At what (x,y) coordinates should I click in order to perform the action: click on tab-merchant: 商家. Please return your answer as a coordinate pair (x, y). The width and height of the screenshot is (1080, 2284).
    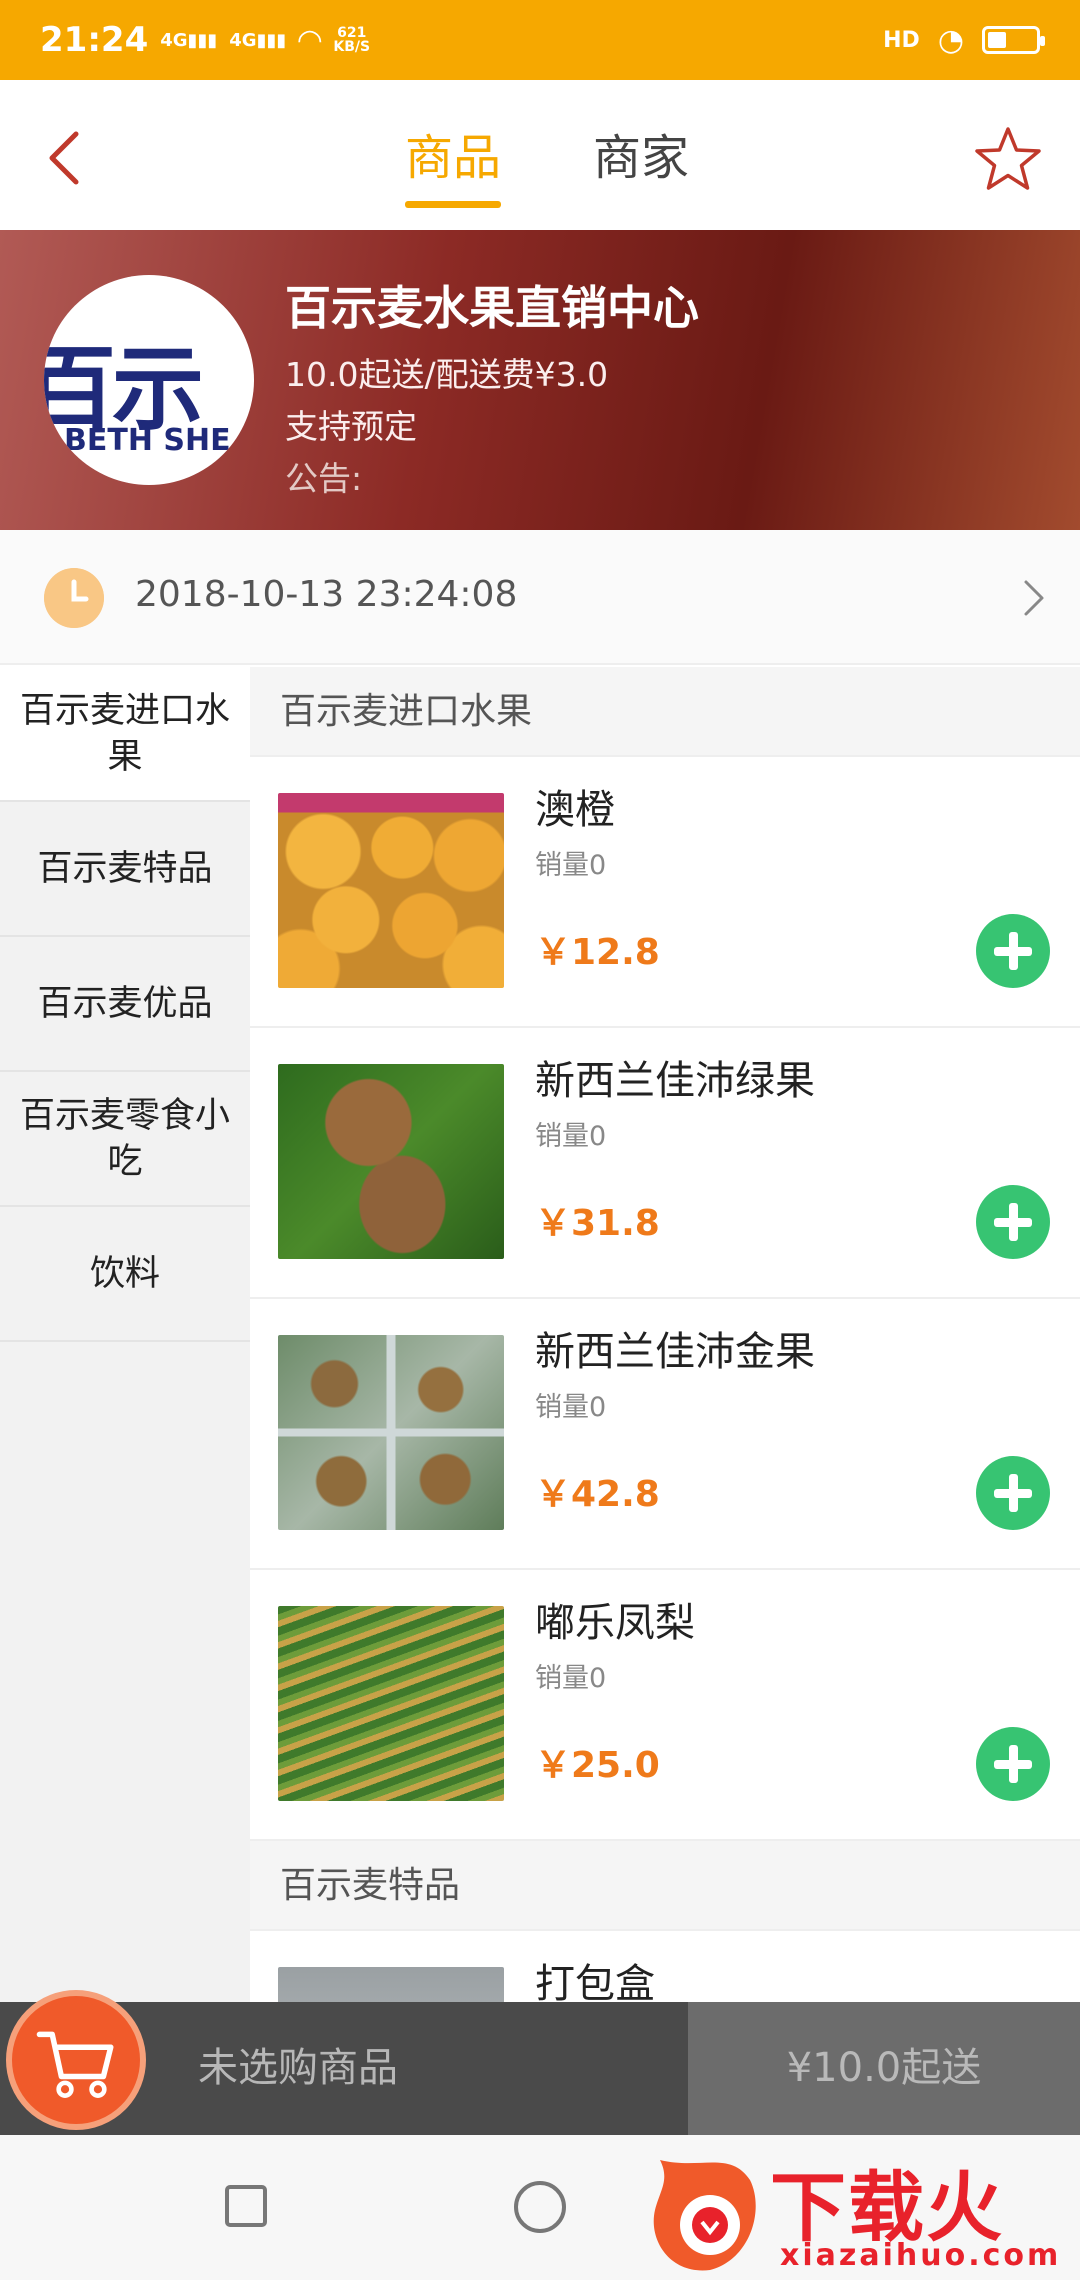
    Looking at the image, I should click on (641, 163).